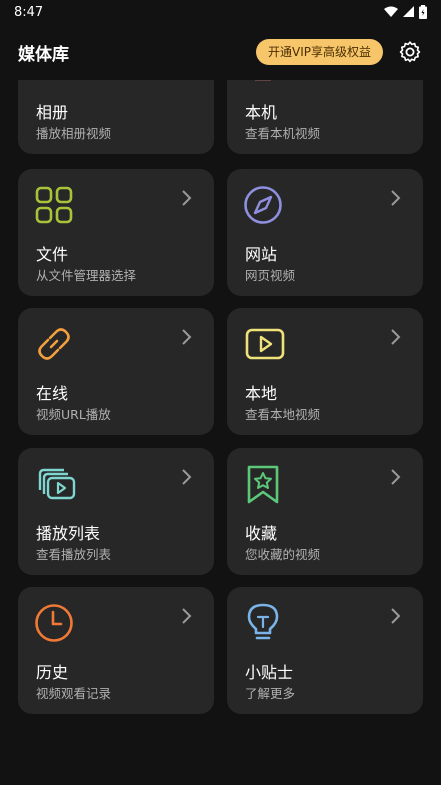 This screenshot has height=785, width=441. I want to click on status-time: 8:47, so click(29, 12).